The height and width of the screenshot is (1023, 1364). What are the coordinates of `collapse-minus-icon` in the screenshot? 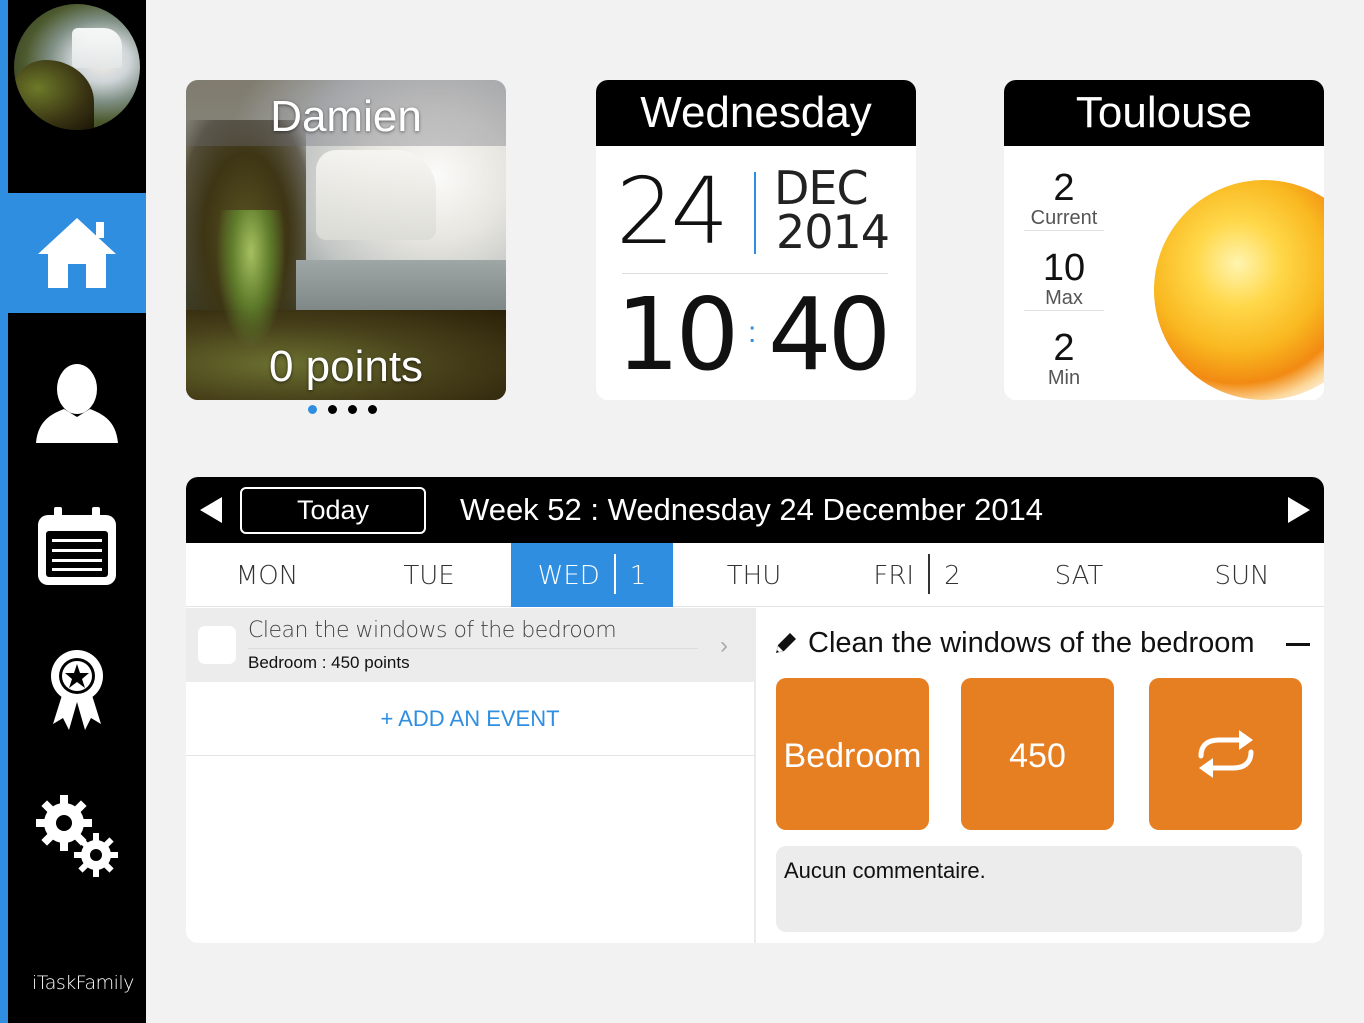 It's located at (1298, 644).